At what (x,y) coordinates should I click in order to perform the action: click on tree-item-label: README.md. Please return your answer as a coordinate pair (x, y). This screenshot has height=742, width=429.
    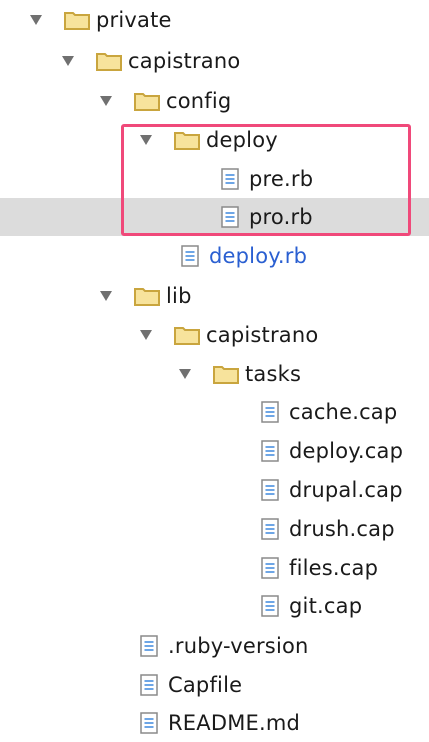
    Looking at the image, I should click on (234, 723).